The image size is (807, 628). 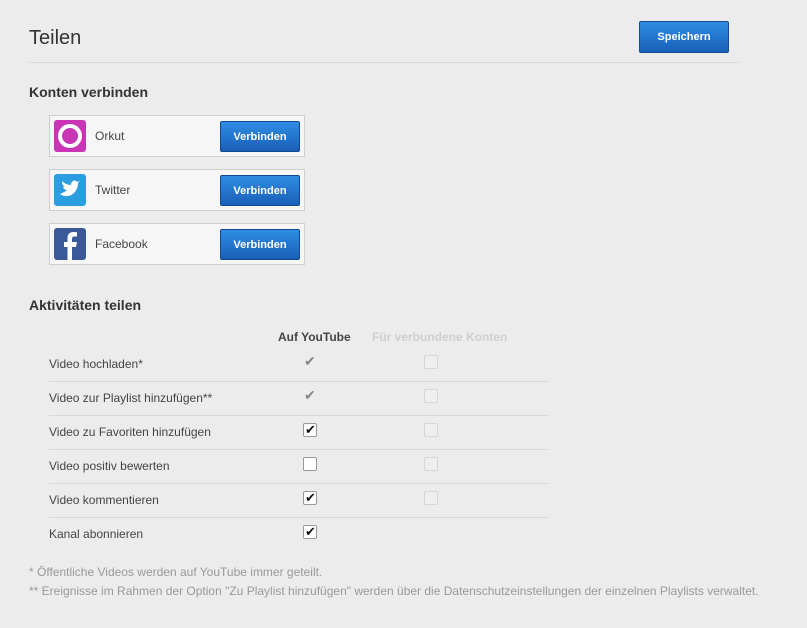 What do you see at coordinates (70, 190) in the screenshot?
I see `twitter-icon` at bounding box center [70, 190].